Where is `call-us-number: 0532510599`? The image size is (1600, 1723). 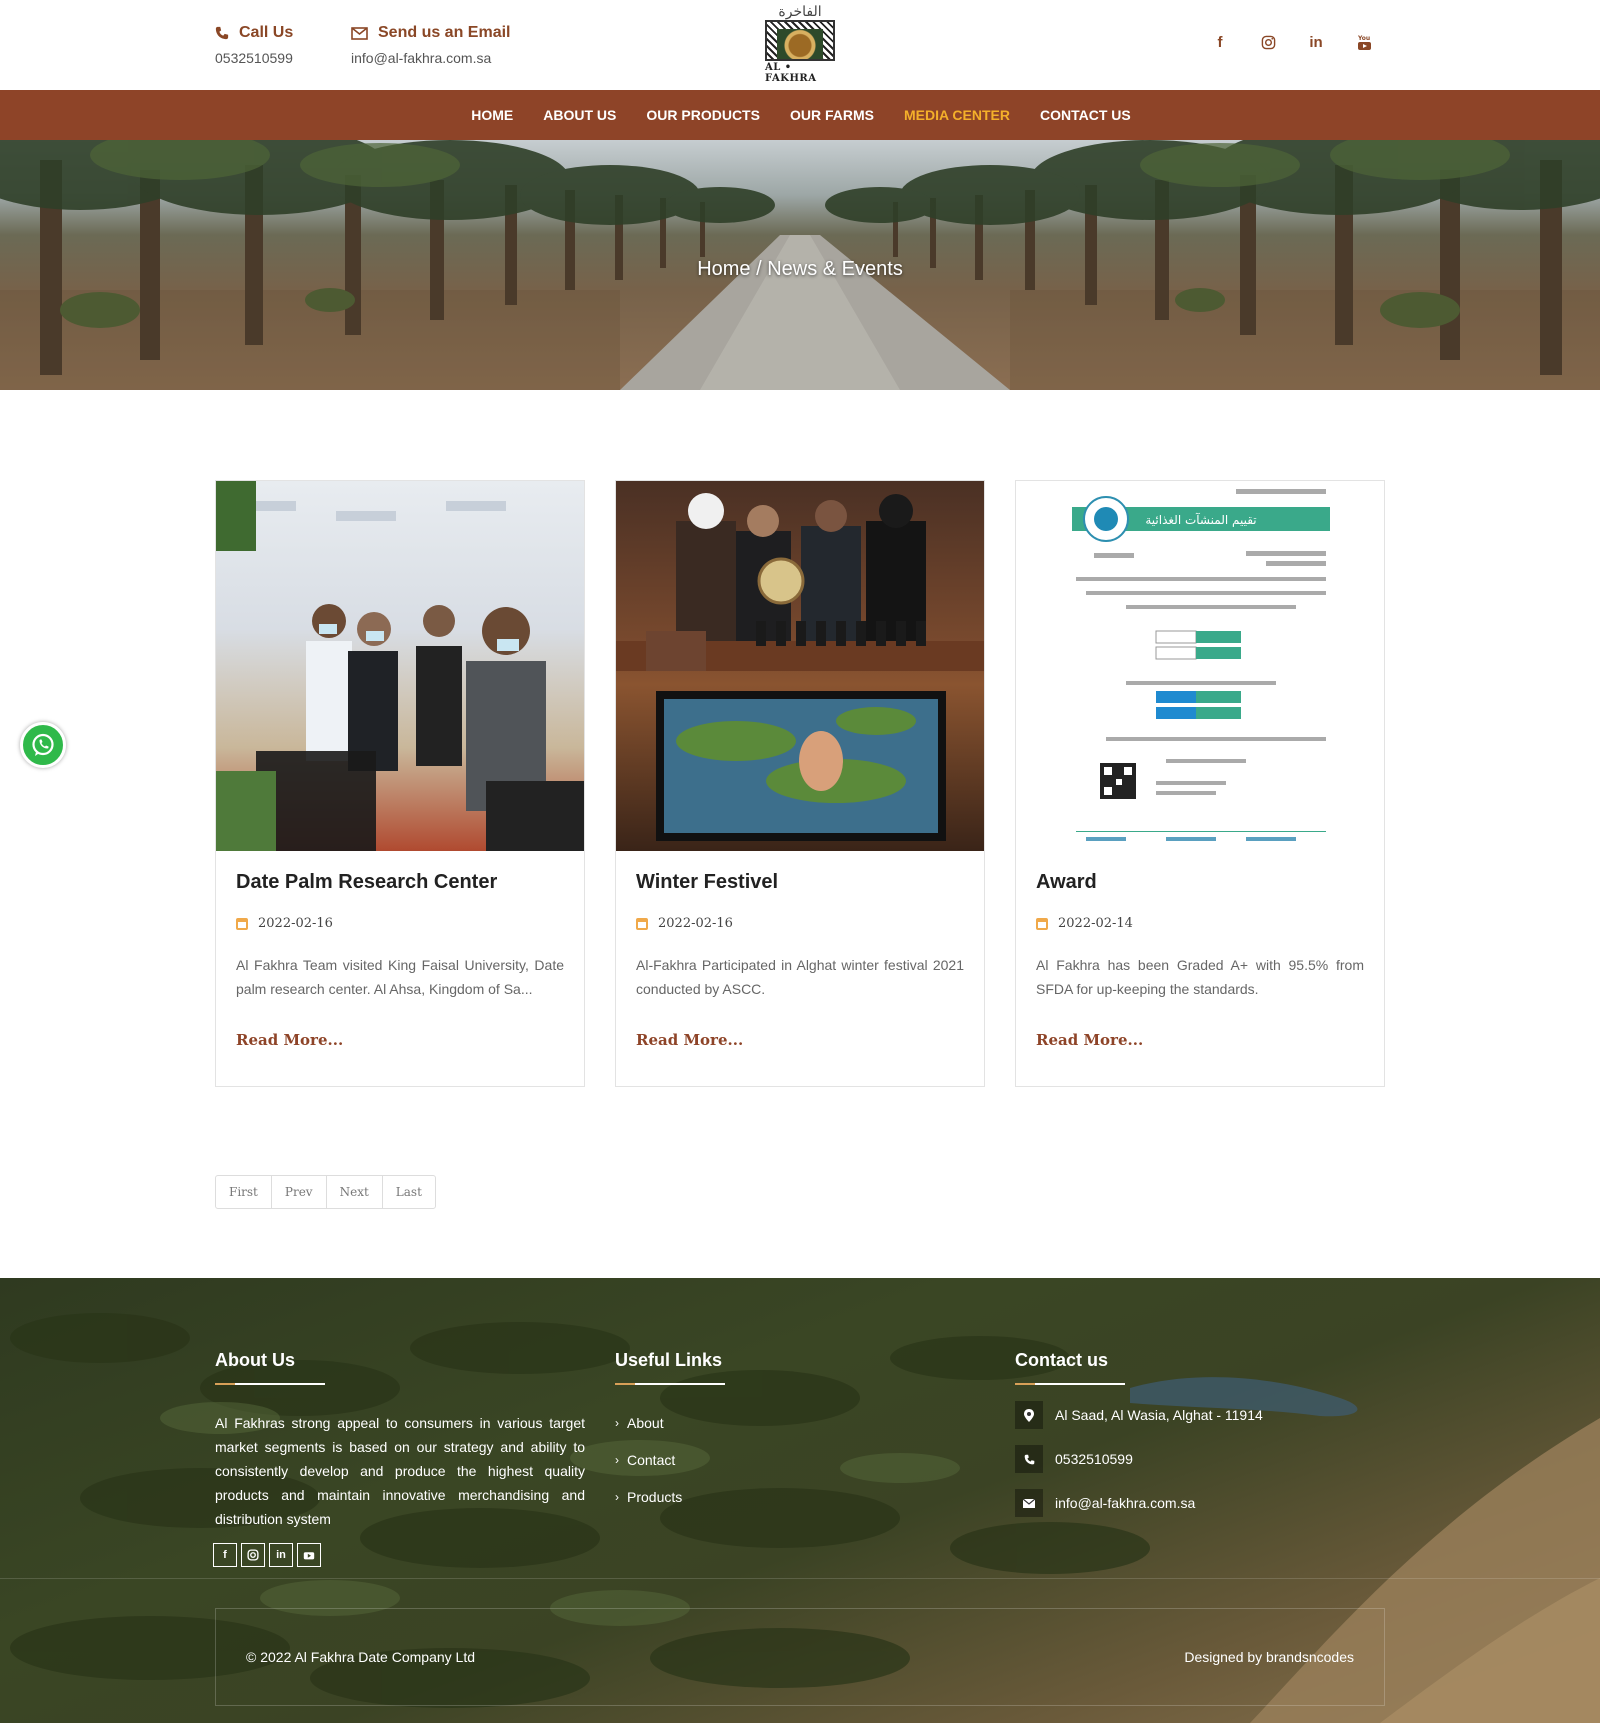
call-us-number: 0532510599 is located at coordinates (254, 58).